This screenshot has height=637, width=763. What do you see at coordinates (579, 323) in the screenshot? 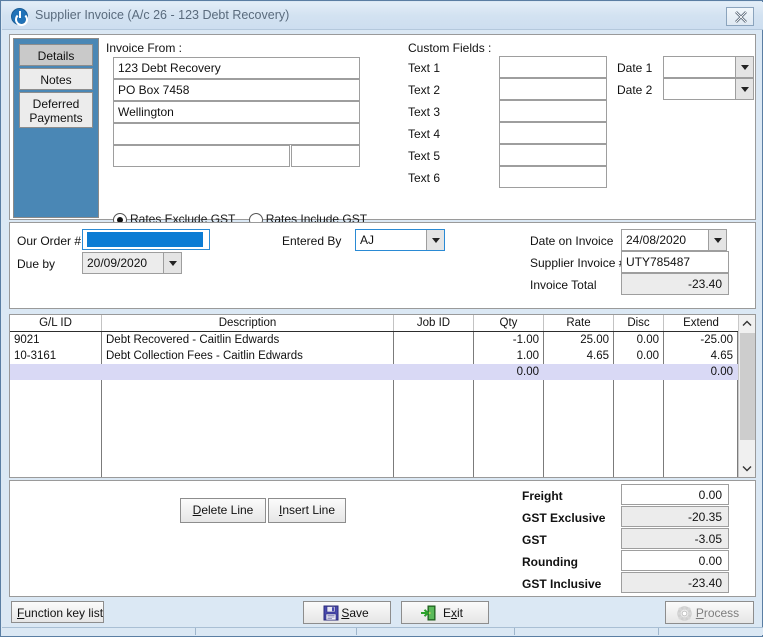
I see `column-header-rate: Rate` at bounding box center [579, 323].